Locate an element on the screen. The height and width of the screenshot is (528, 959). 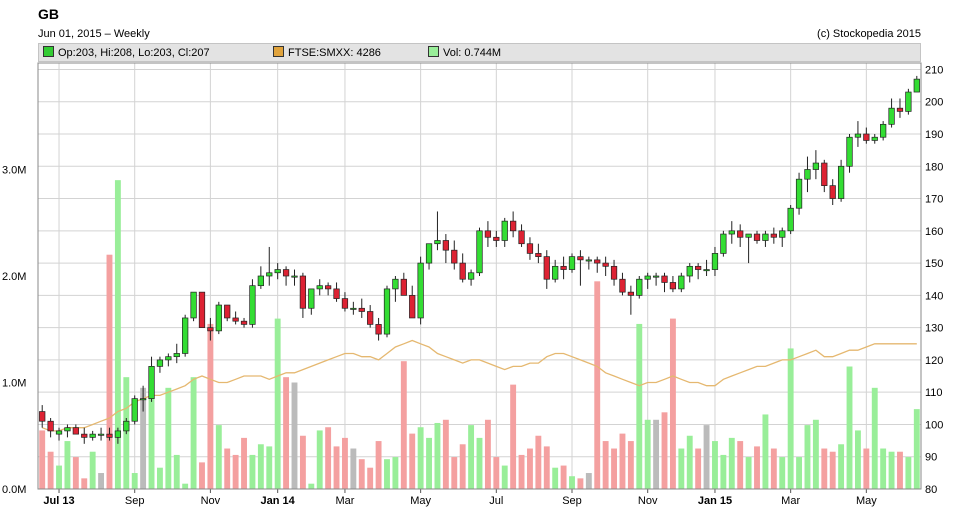
x-tick-label: Jul is located at coordinates (496, 501).